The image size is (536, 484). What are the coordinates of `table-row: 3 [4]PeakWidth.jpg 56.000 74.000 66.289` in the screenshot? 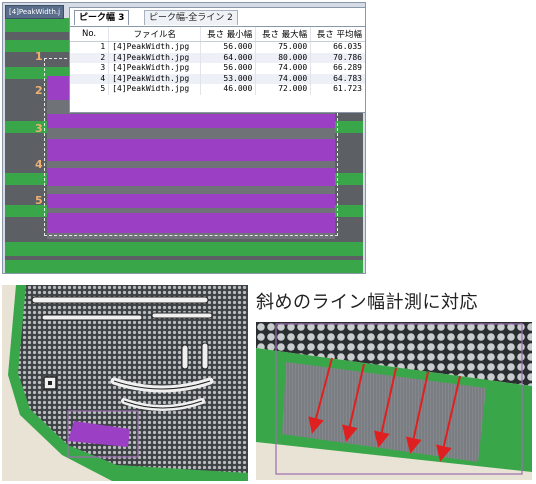 It's located at (217, 68).